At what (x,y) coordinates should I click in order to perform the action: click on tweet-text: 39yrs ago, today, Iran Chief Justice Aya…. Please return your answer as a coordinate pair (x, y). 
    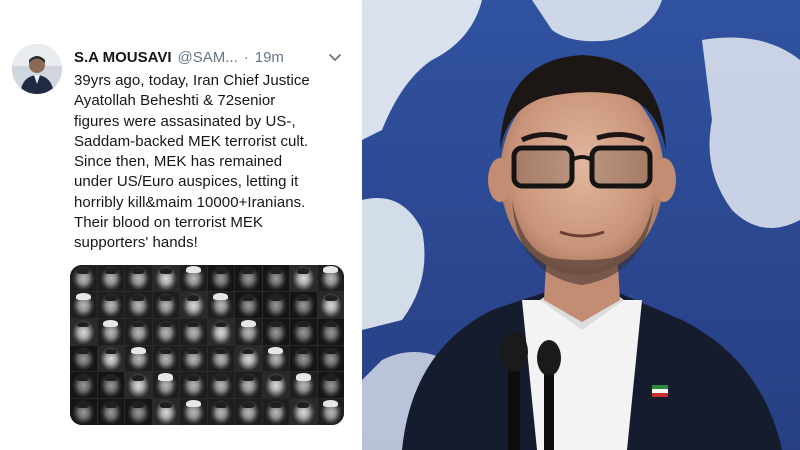
    Looking at the image, I should click on (216, 162).